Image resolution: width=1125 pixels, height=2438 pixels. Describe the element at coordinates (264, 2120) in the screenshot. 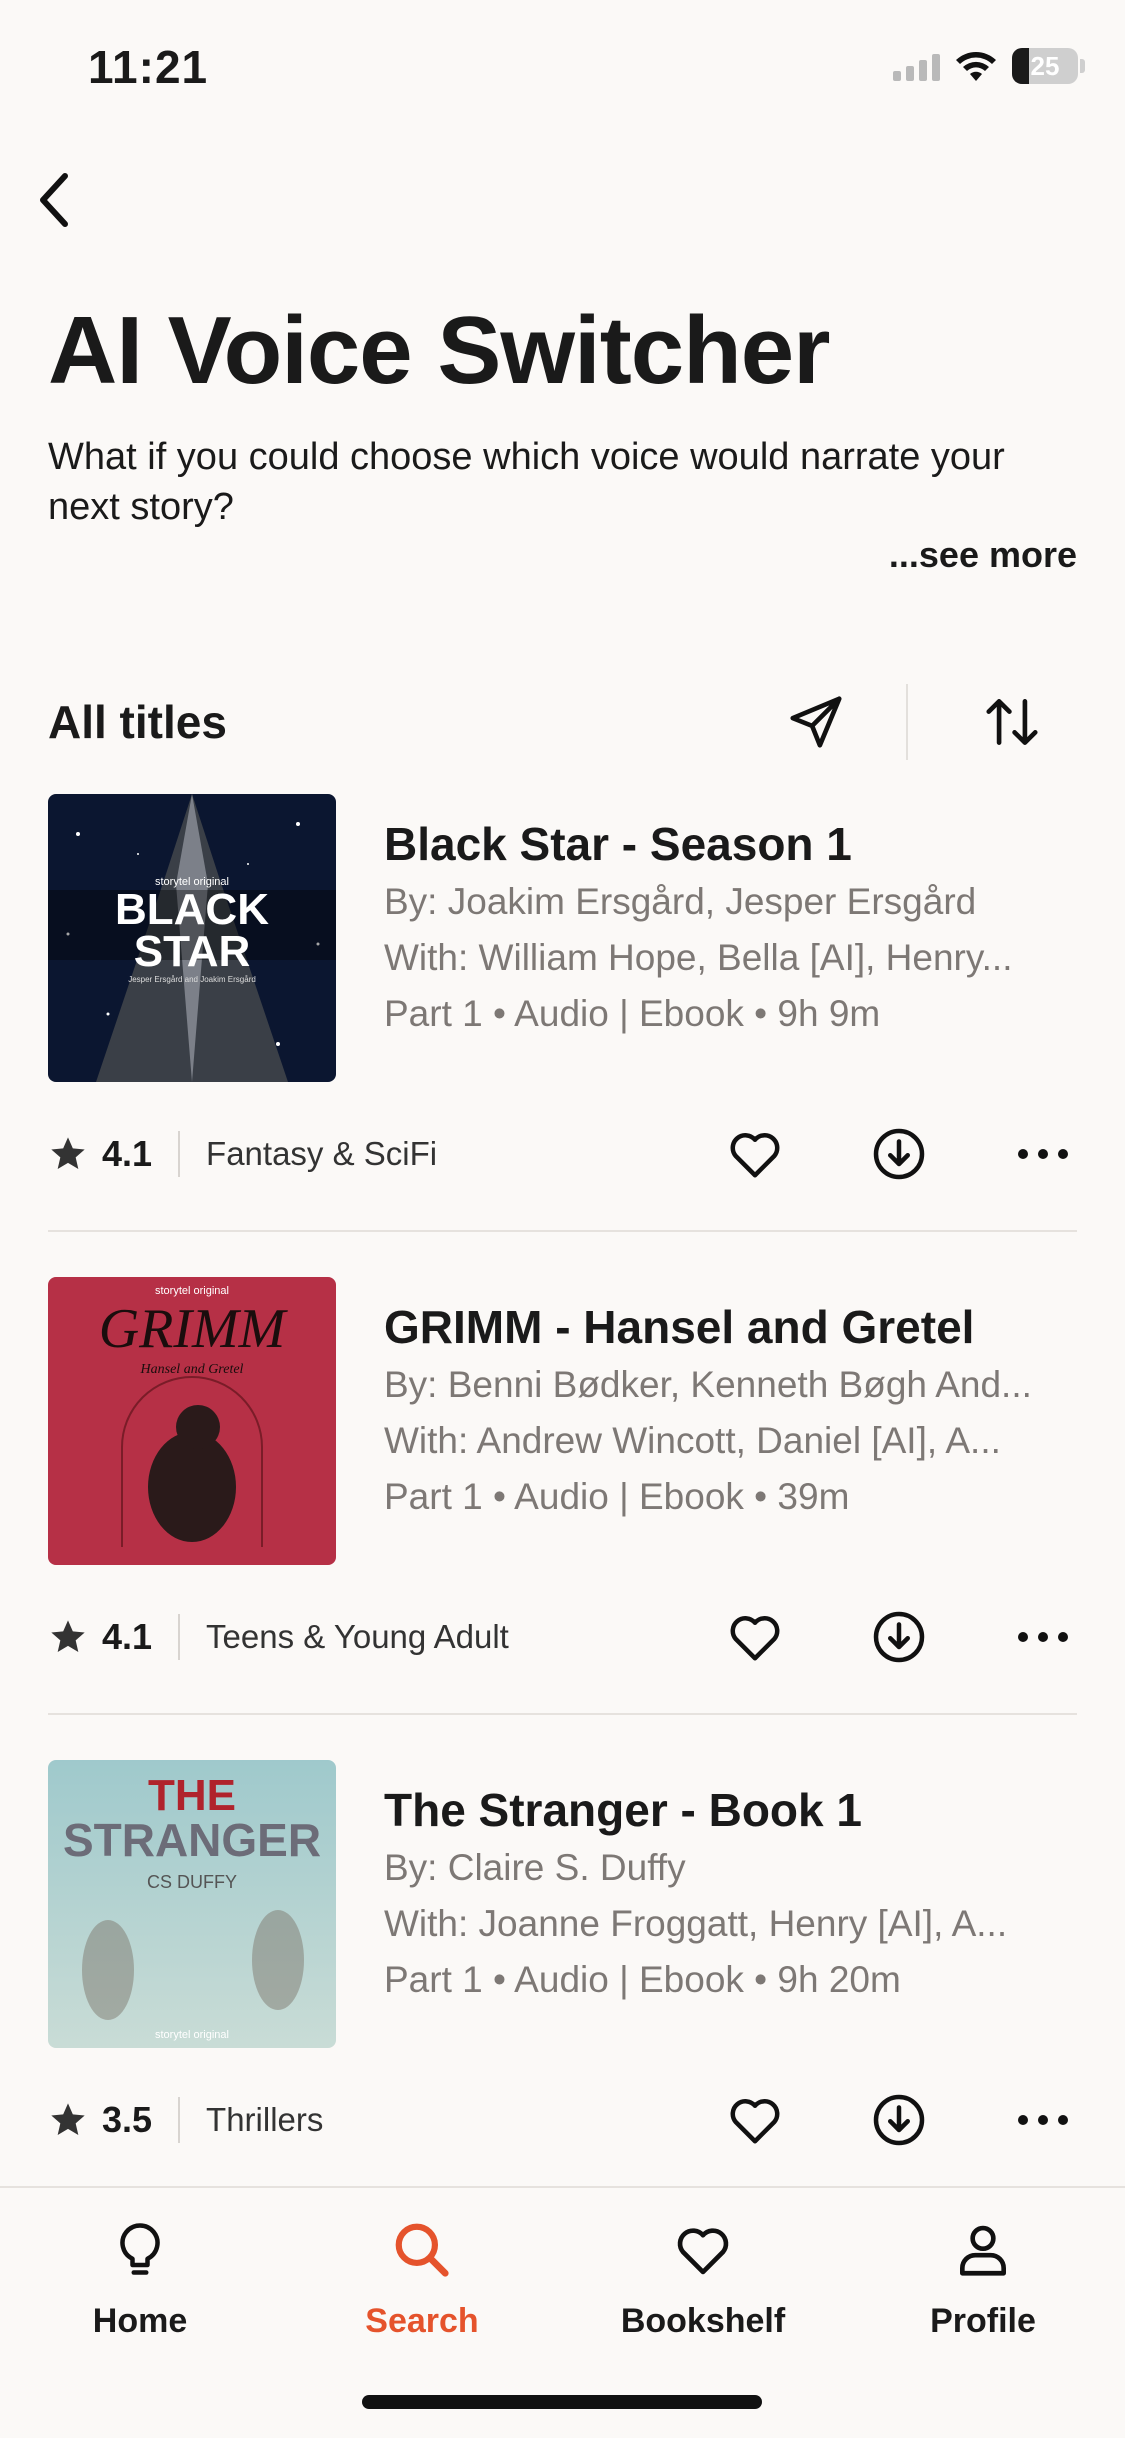

I see `category-label: Thrillers` at that location.